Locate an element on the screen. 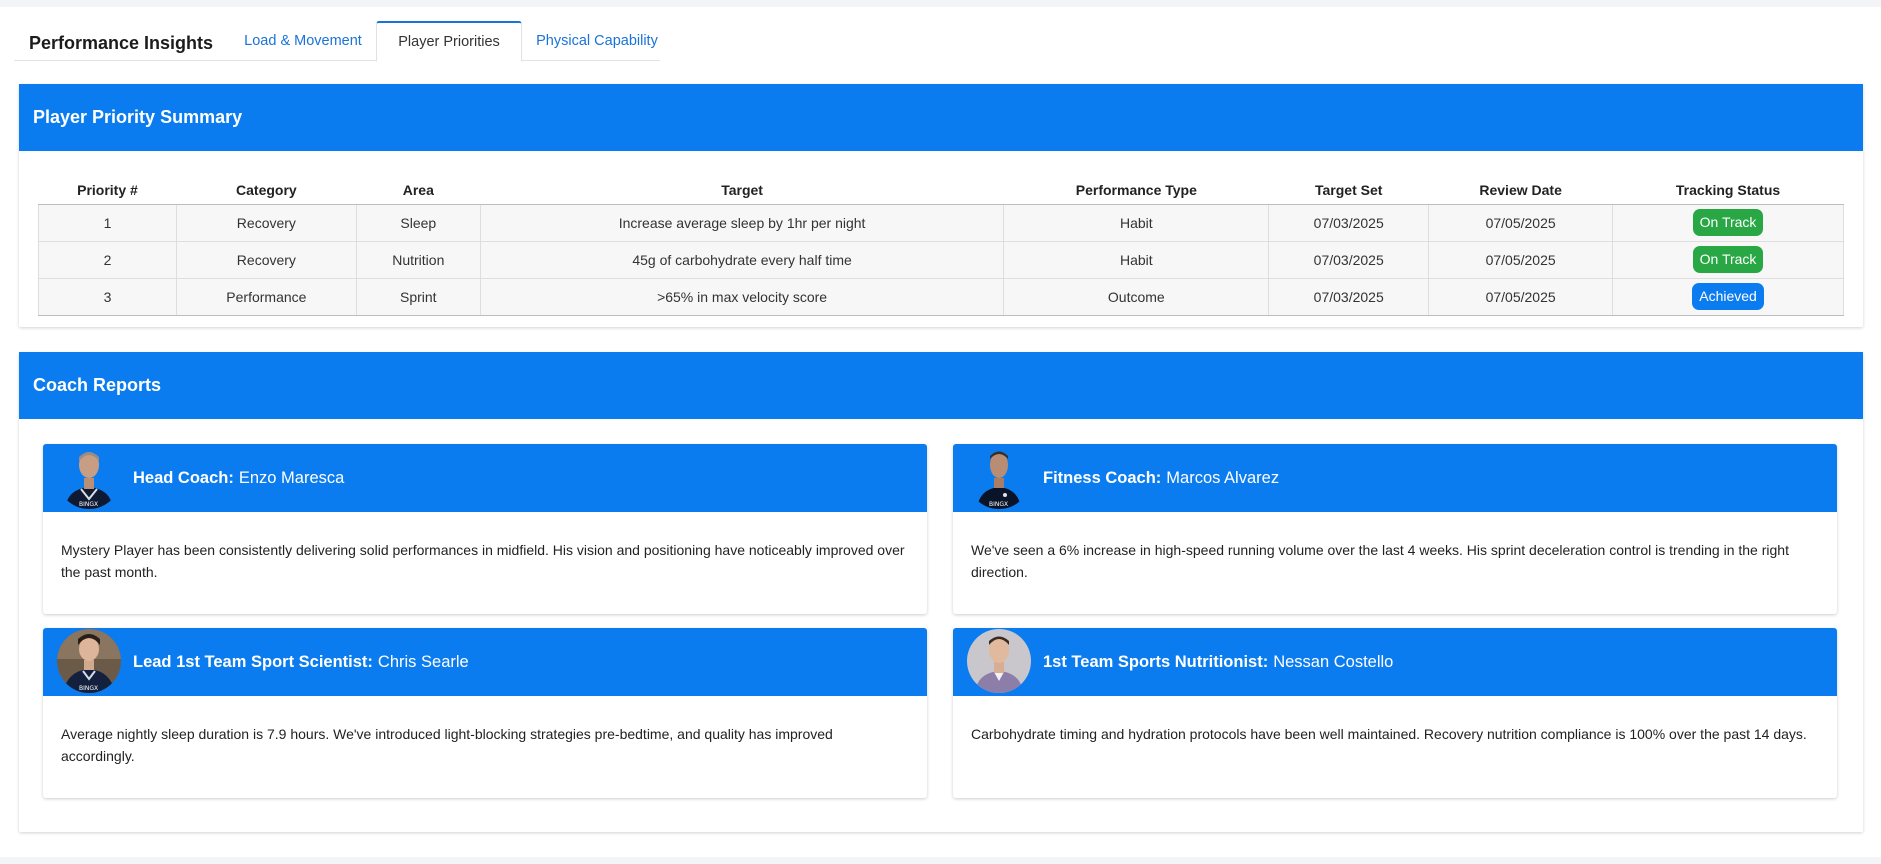 The width and height of the screenshot is (1881, 864). column-header: Category is located at coordinates (266, 190).